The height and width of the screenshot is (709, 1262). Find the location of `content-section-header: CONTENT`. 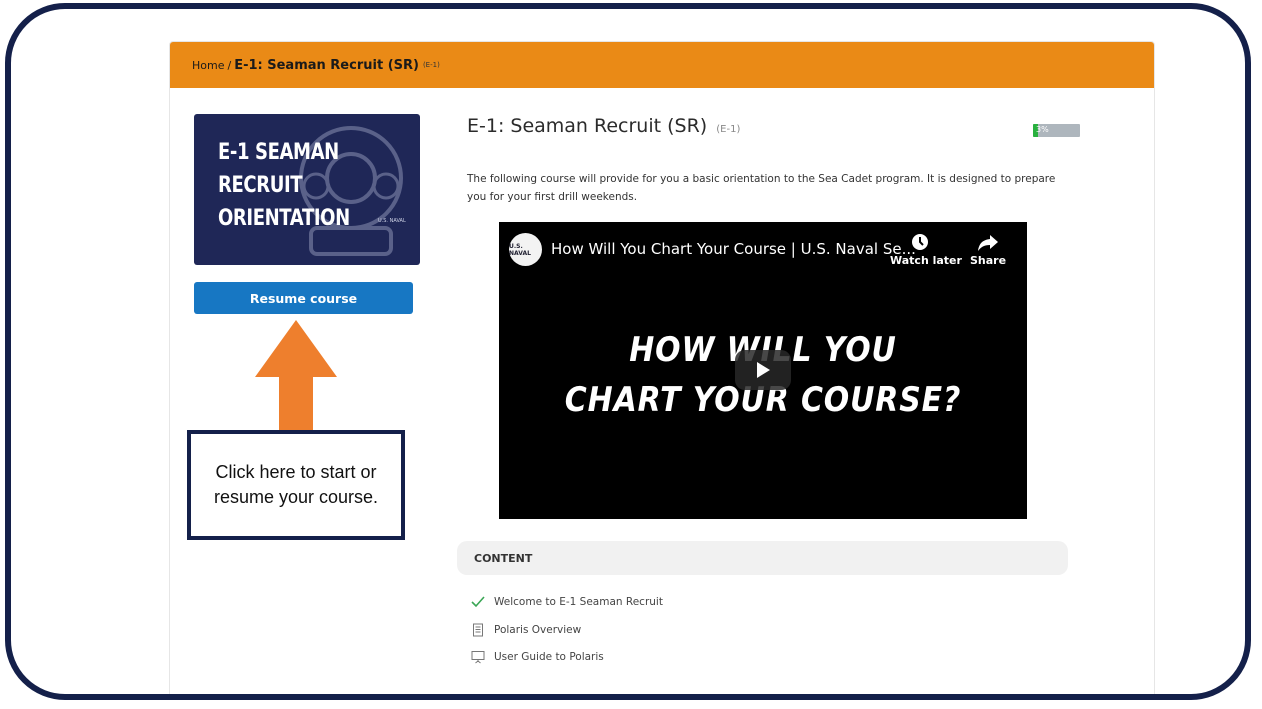

content-section-header: CONTENT is located at coordinates (762, 558).